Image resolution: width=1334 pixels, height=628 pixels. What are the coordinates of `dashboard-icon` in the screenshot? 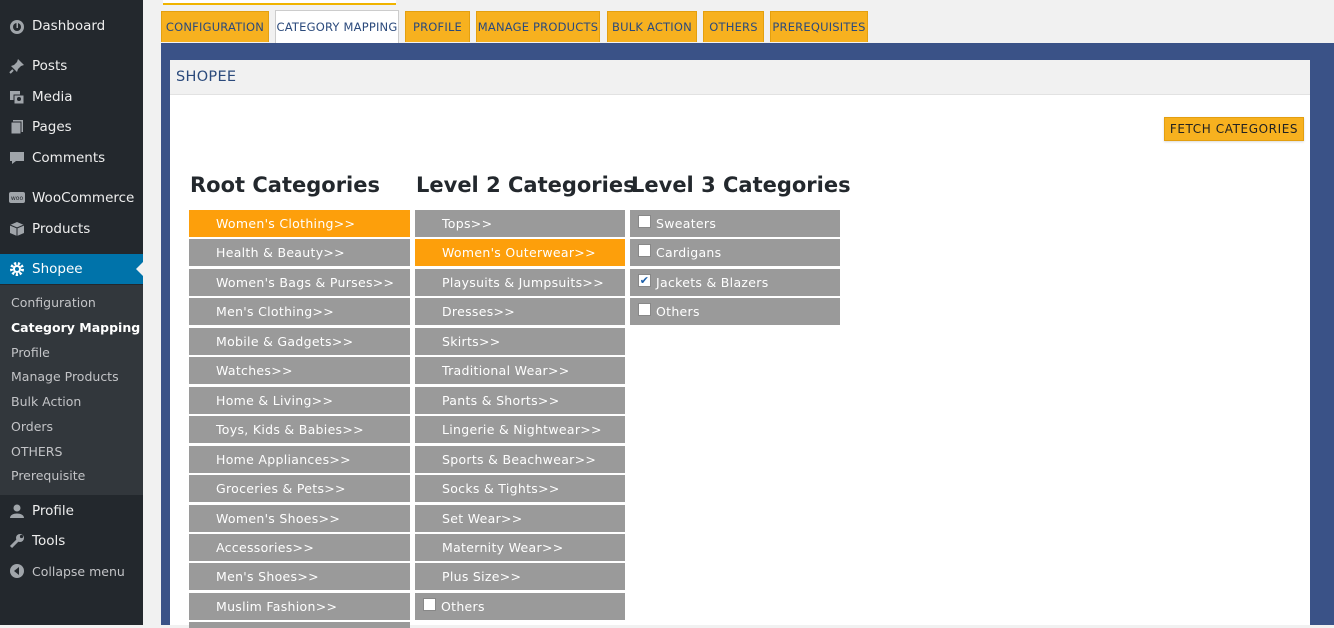 It's located at (17, 26).